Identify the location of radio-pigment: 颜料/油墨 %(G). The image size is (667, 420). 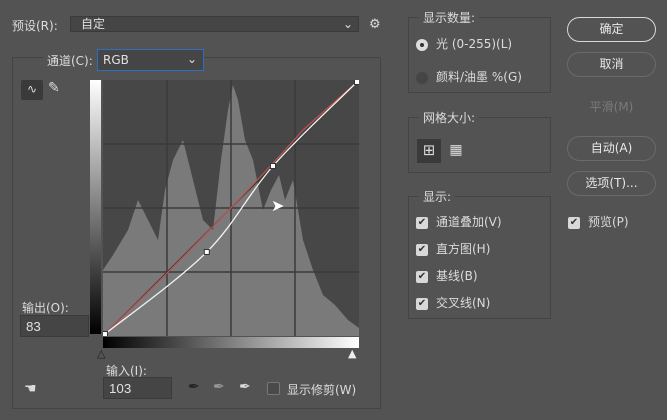
(469, 76).